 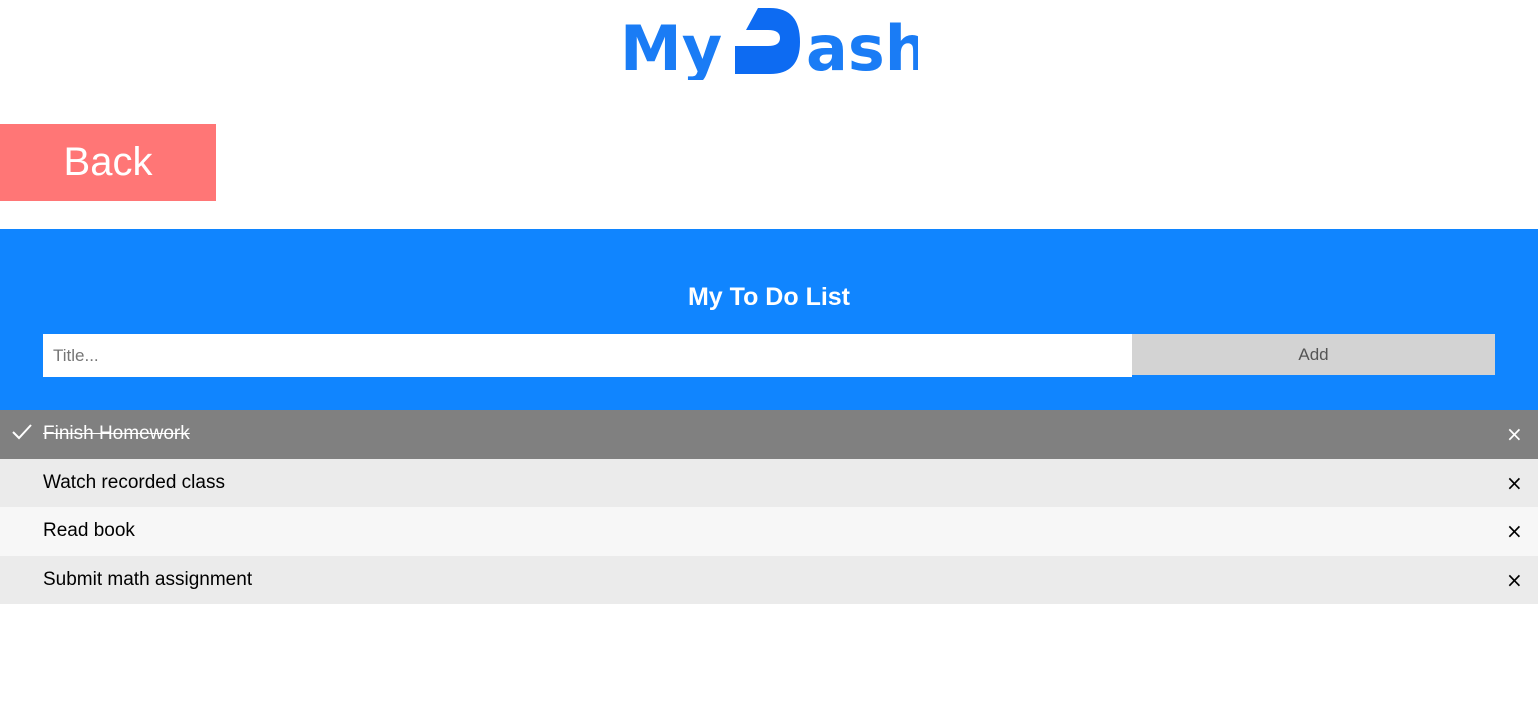 What do you see at coordinates (862, 46) in the screenshot?
I see `logo-text-ash: ash` at bounding box center [862, 46].